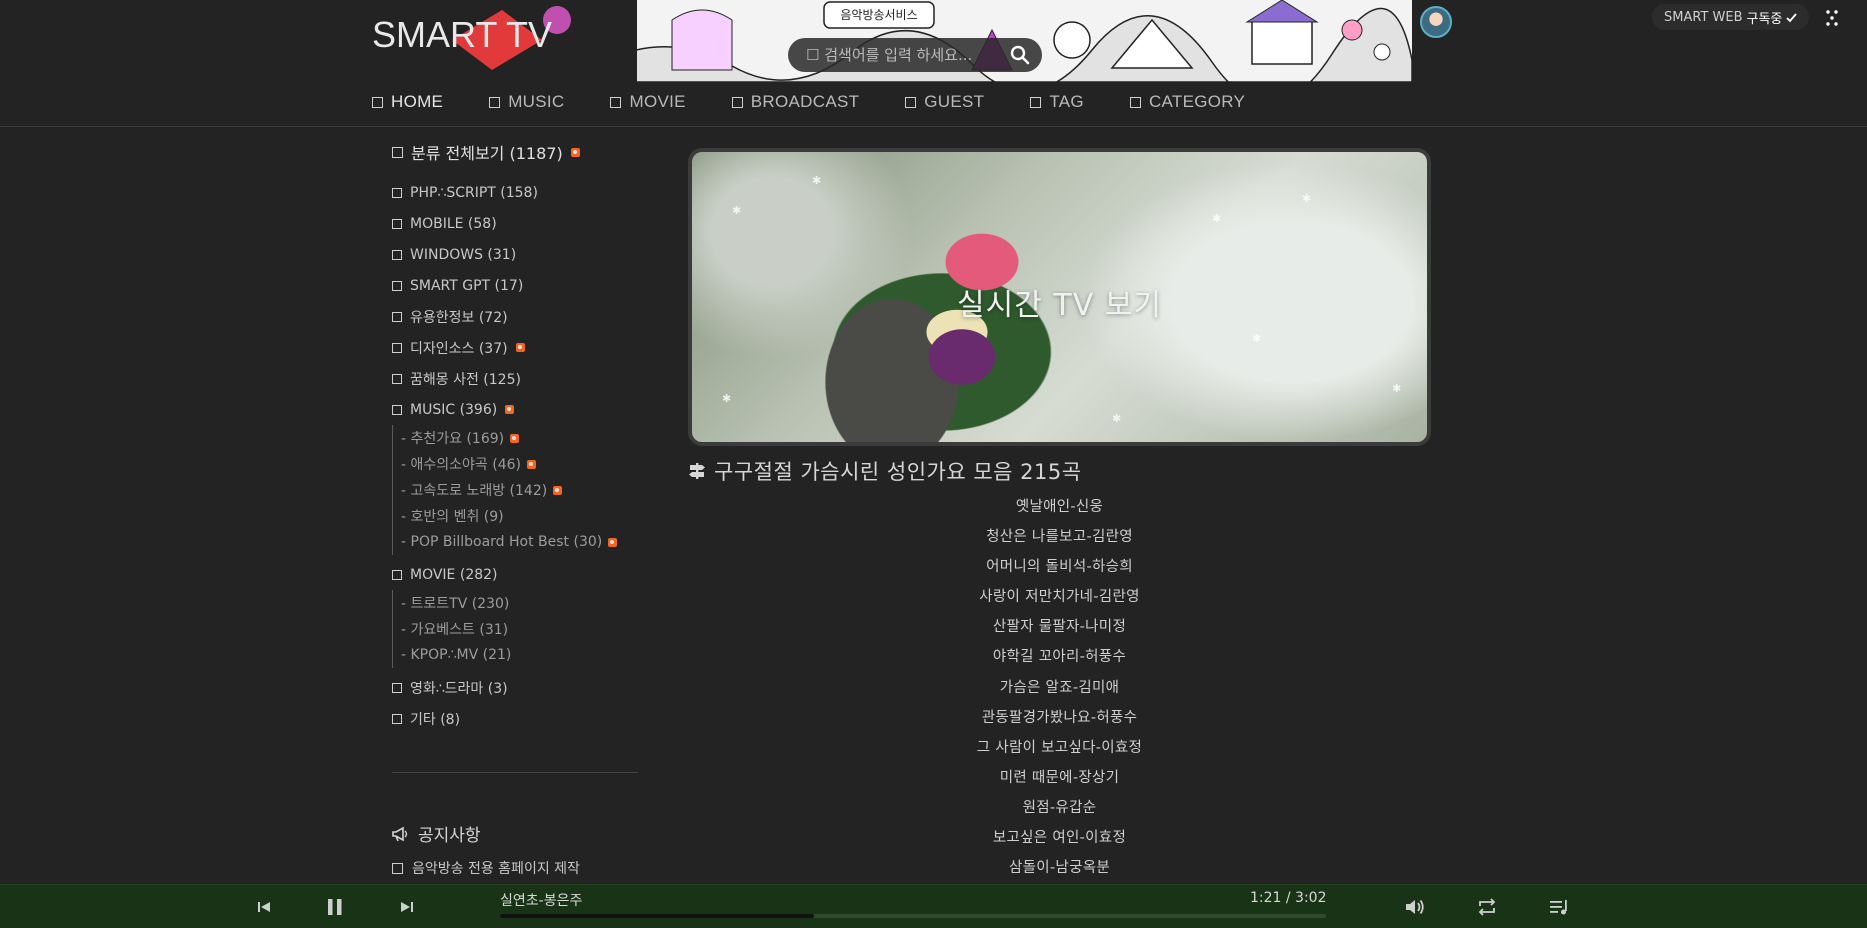 The width and height of the screenshot is (1867, 928). What do you see at coordinates (1059, 507) in the screenshot?
I see `song-item: 옛날애인-신웅` at bounding box center [1059, 507].